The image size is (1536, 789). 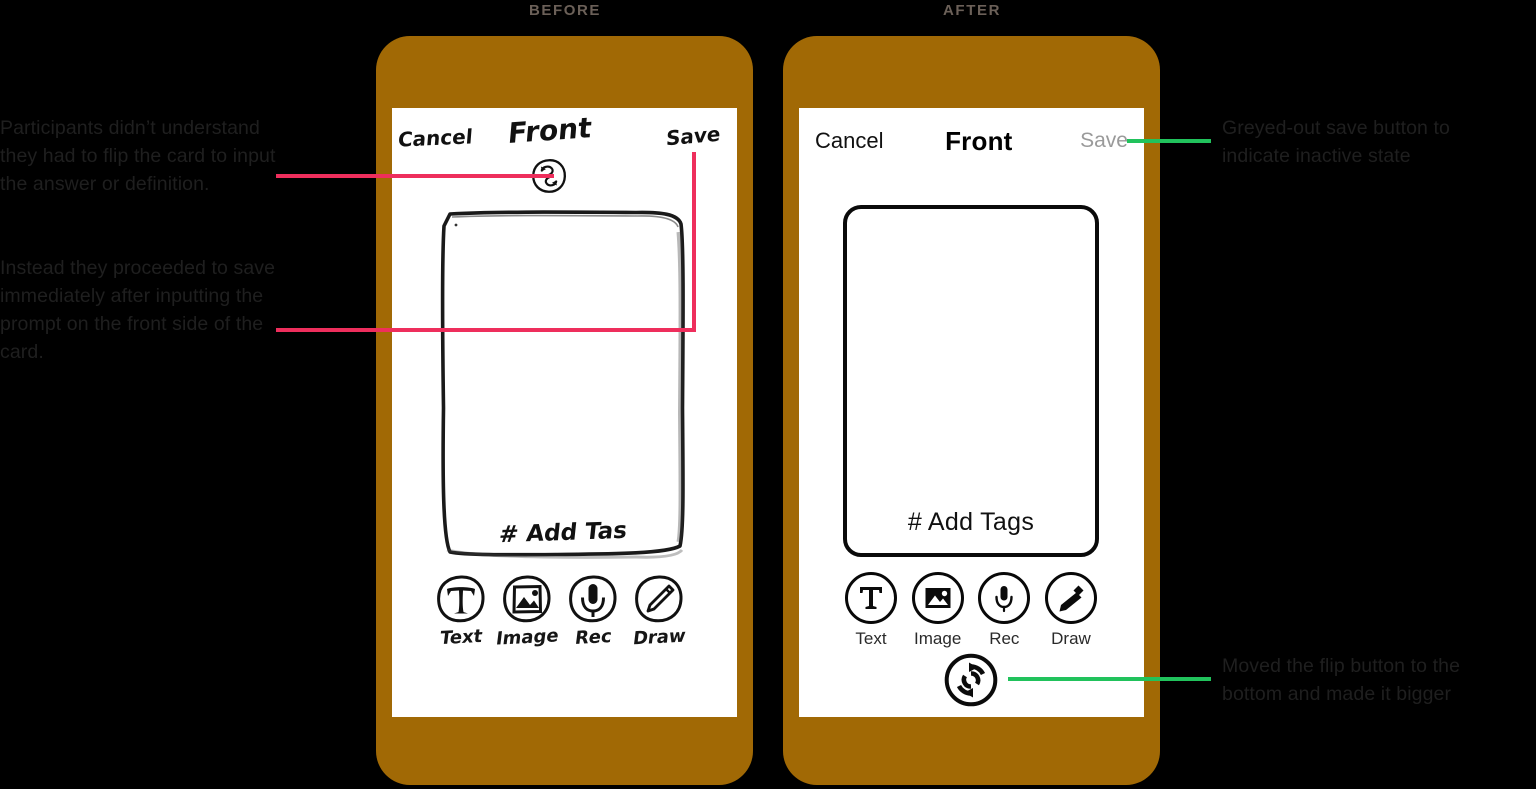 I want to click on before-tool-rec: Rec, so click(x=593, y=612).